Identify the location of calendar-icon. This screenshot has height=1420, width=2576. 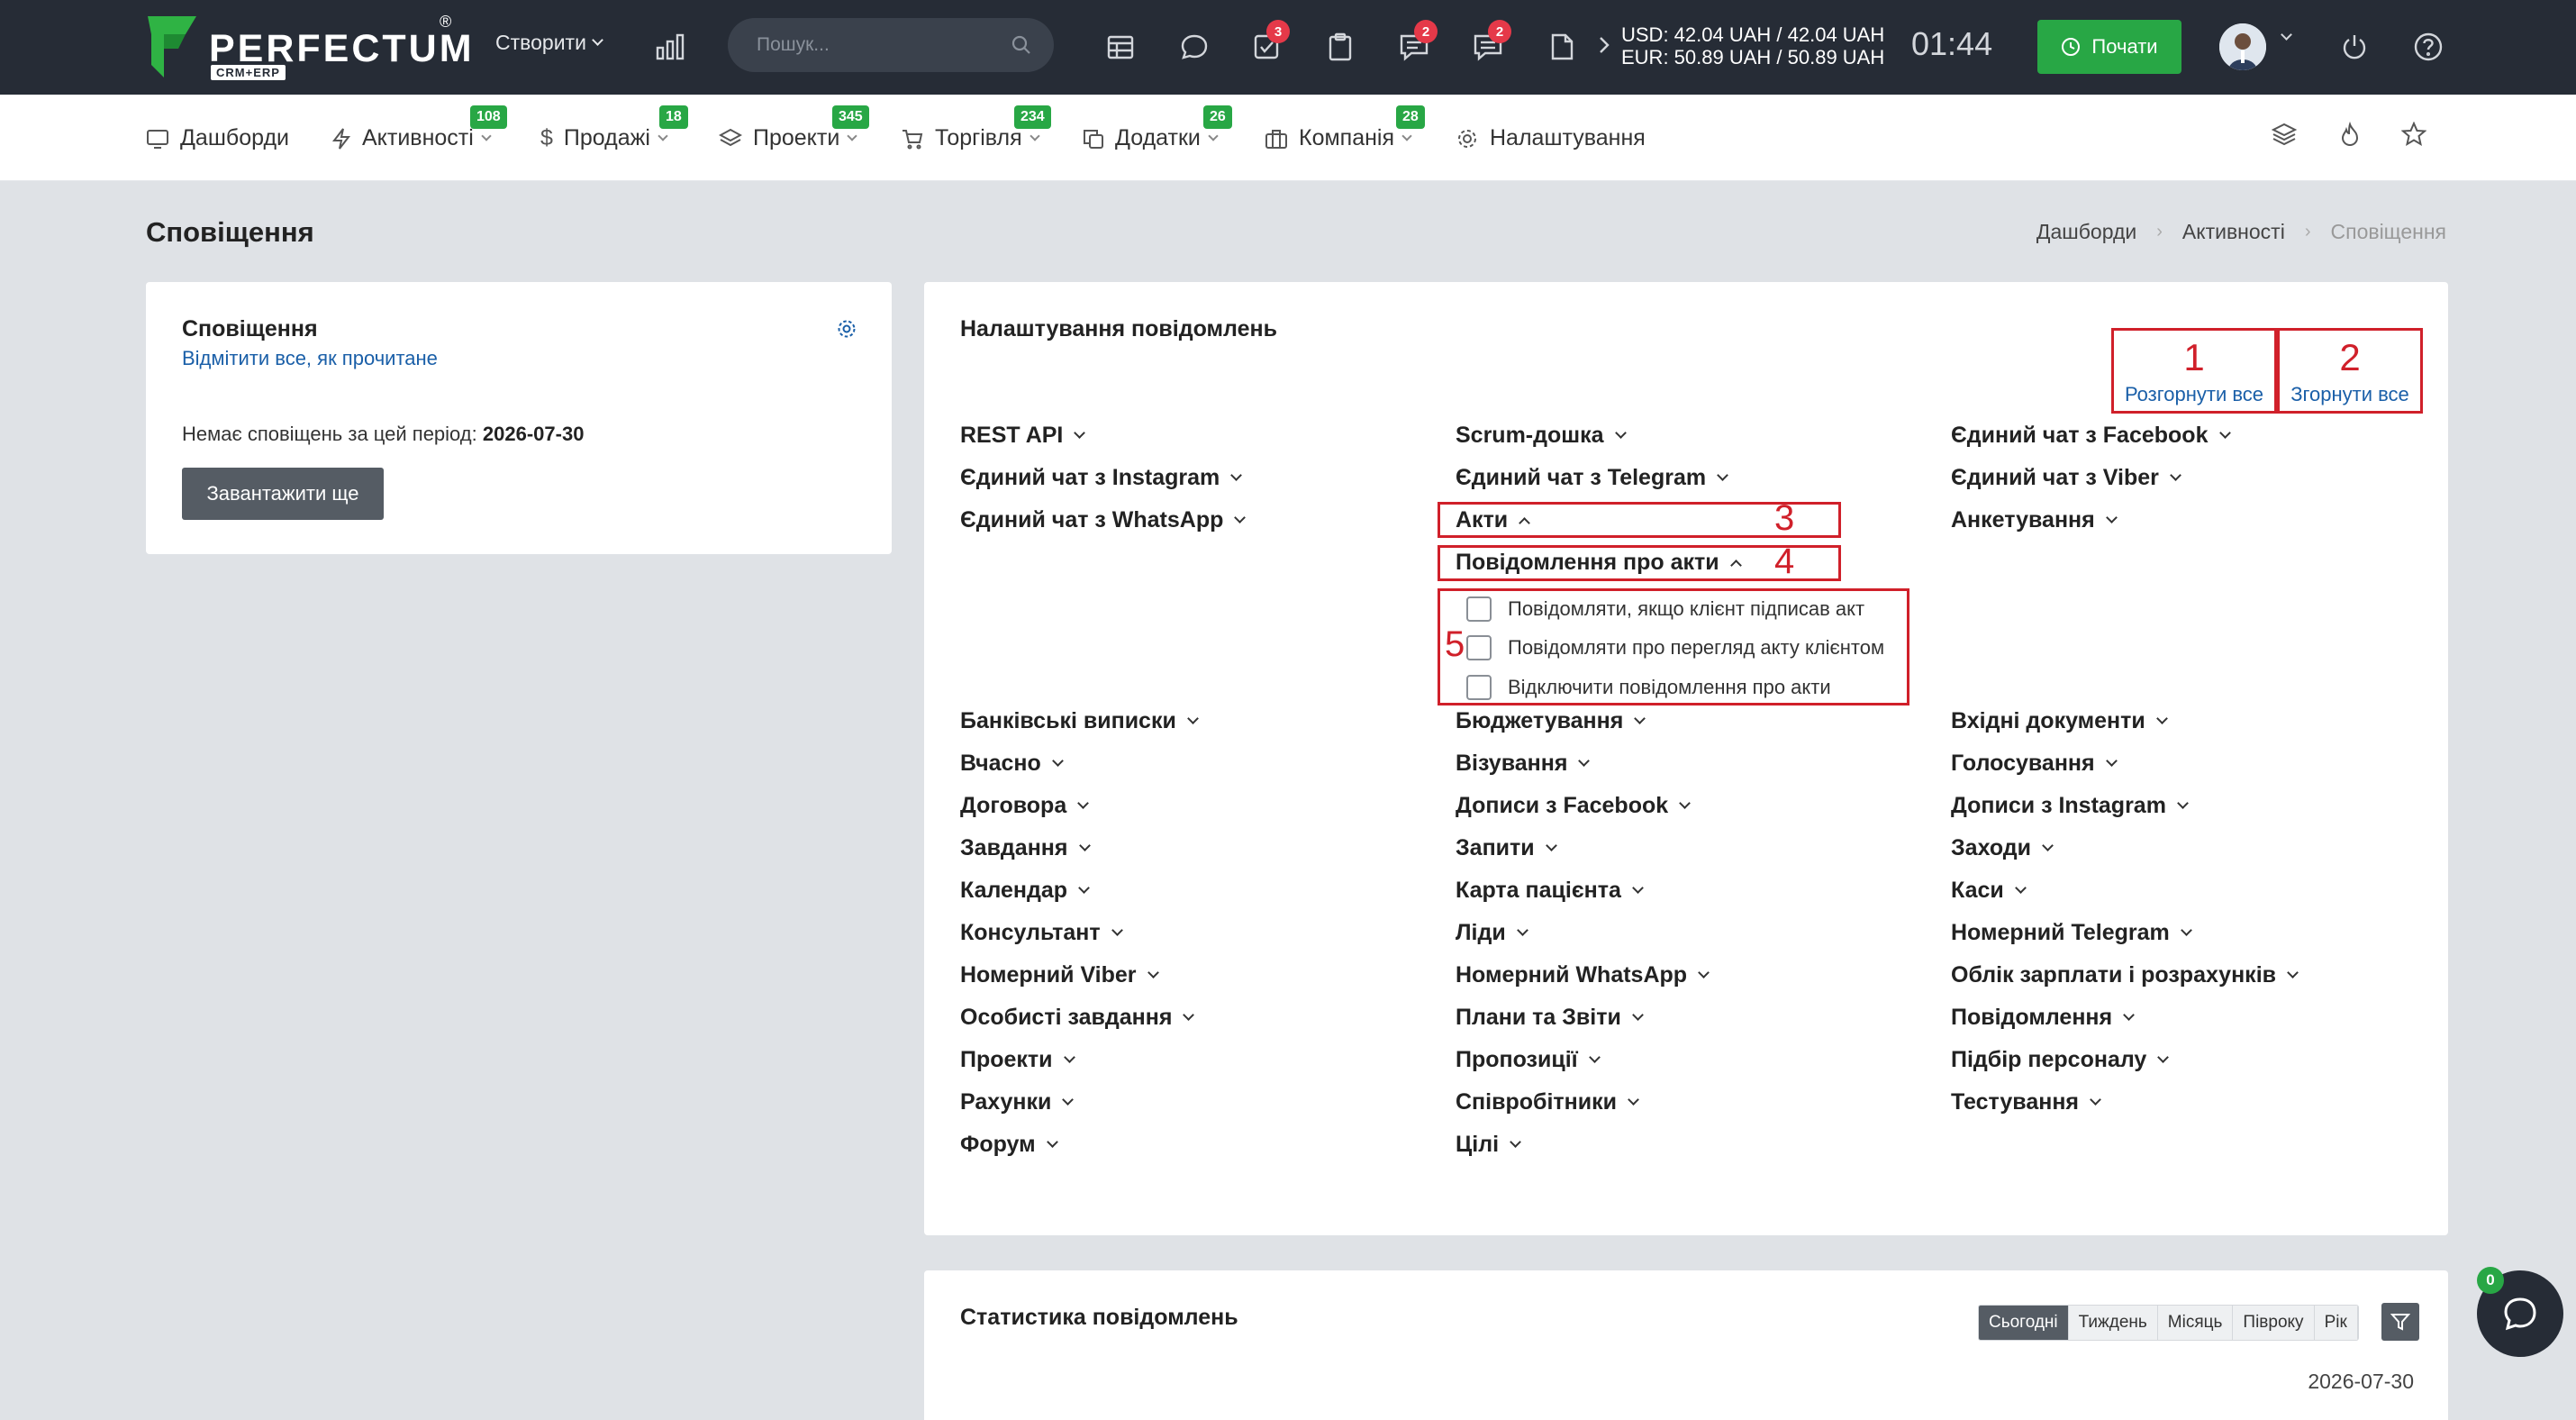
(1120, 47).